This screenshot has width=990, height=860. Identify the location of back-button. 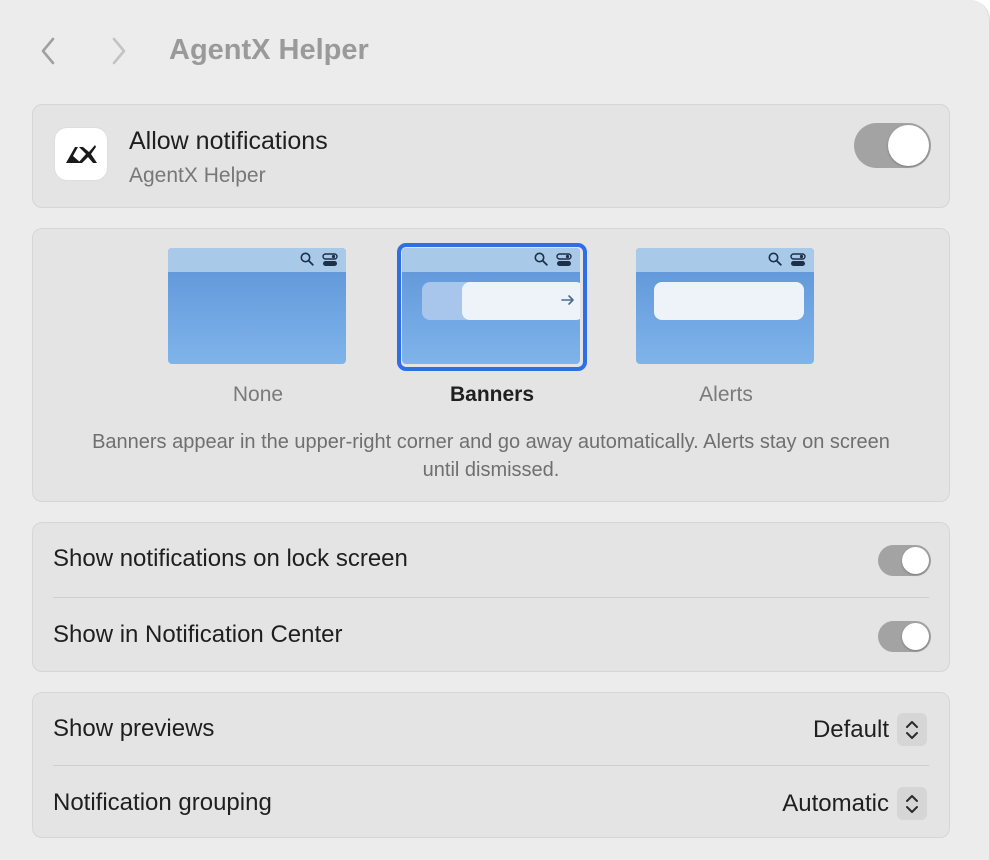
(48, 51).